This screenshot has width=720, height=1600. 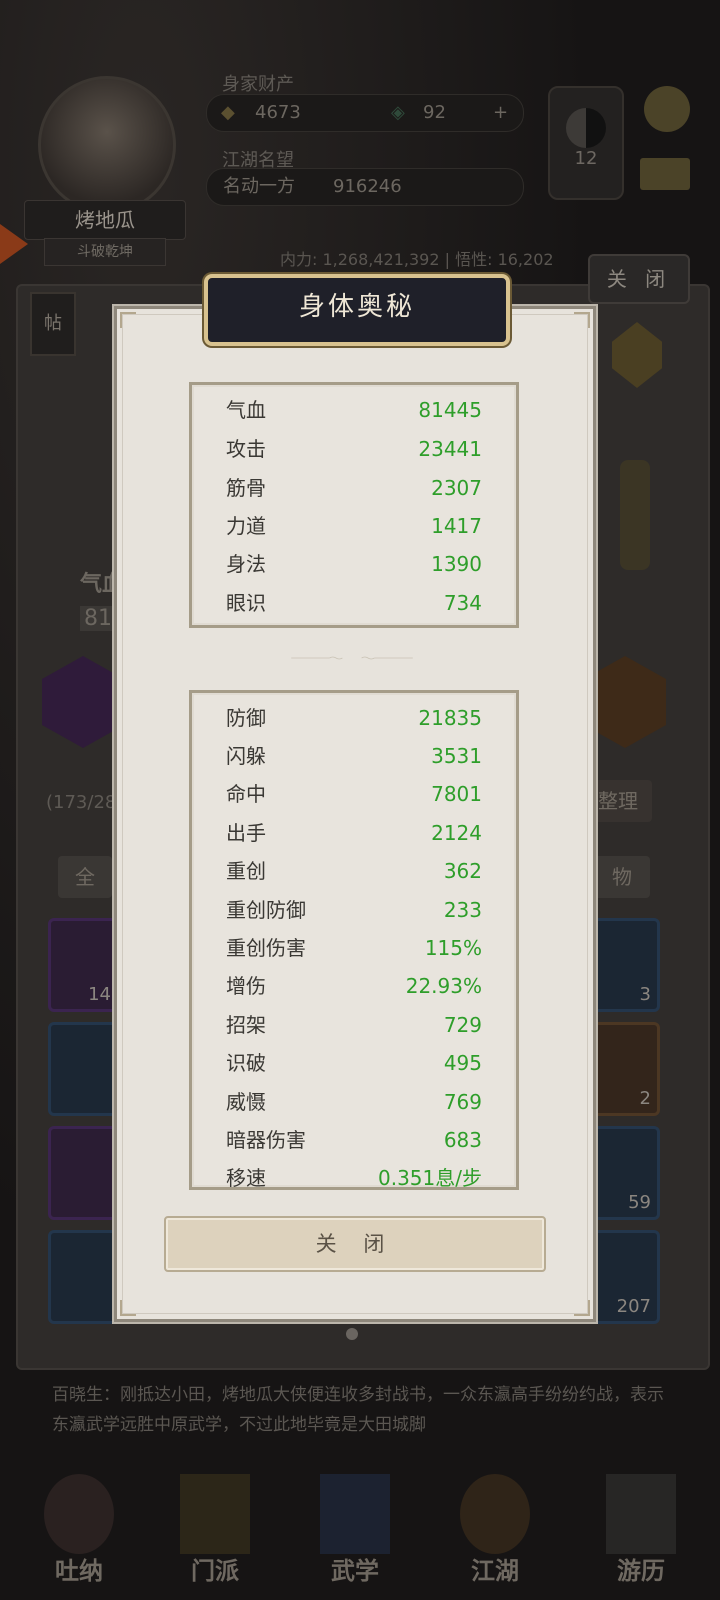 What do you see at coordinates (354, 986) in the screenshot?
I see `stat-row: 增伤 22.93%` at bounding box center [354, 986].